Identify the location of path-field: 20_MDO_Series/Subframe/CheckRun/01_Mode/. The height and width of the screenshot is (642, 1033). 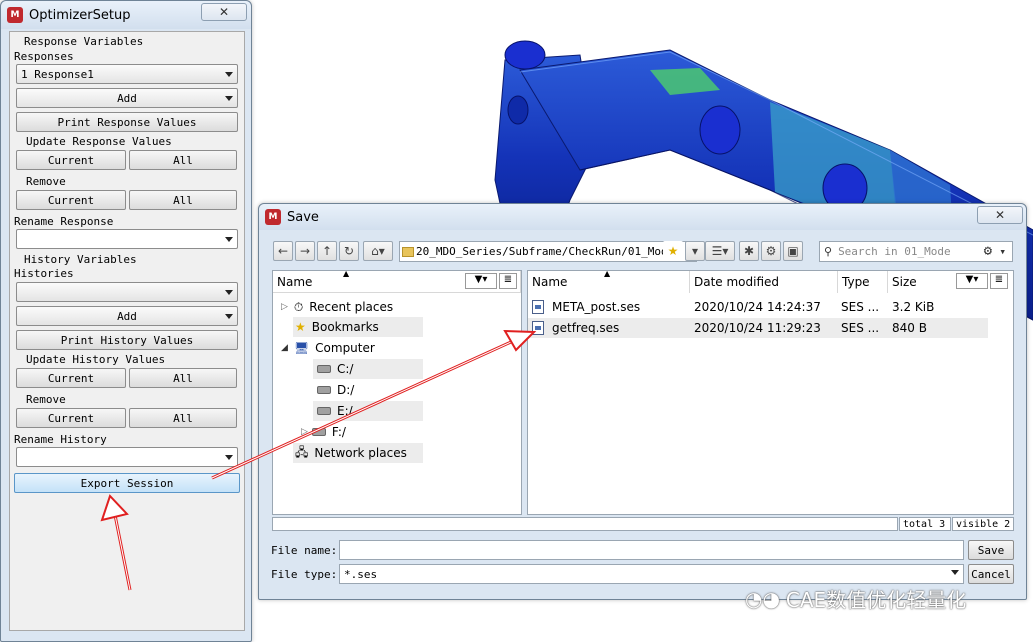
(548, 251).